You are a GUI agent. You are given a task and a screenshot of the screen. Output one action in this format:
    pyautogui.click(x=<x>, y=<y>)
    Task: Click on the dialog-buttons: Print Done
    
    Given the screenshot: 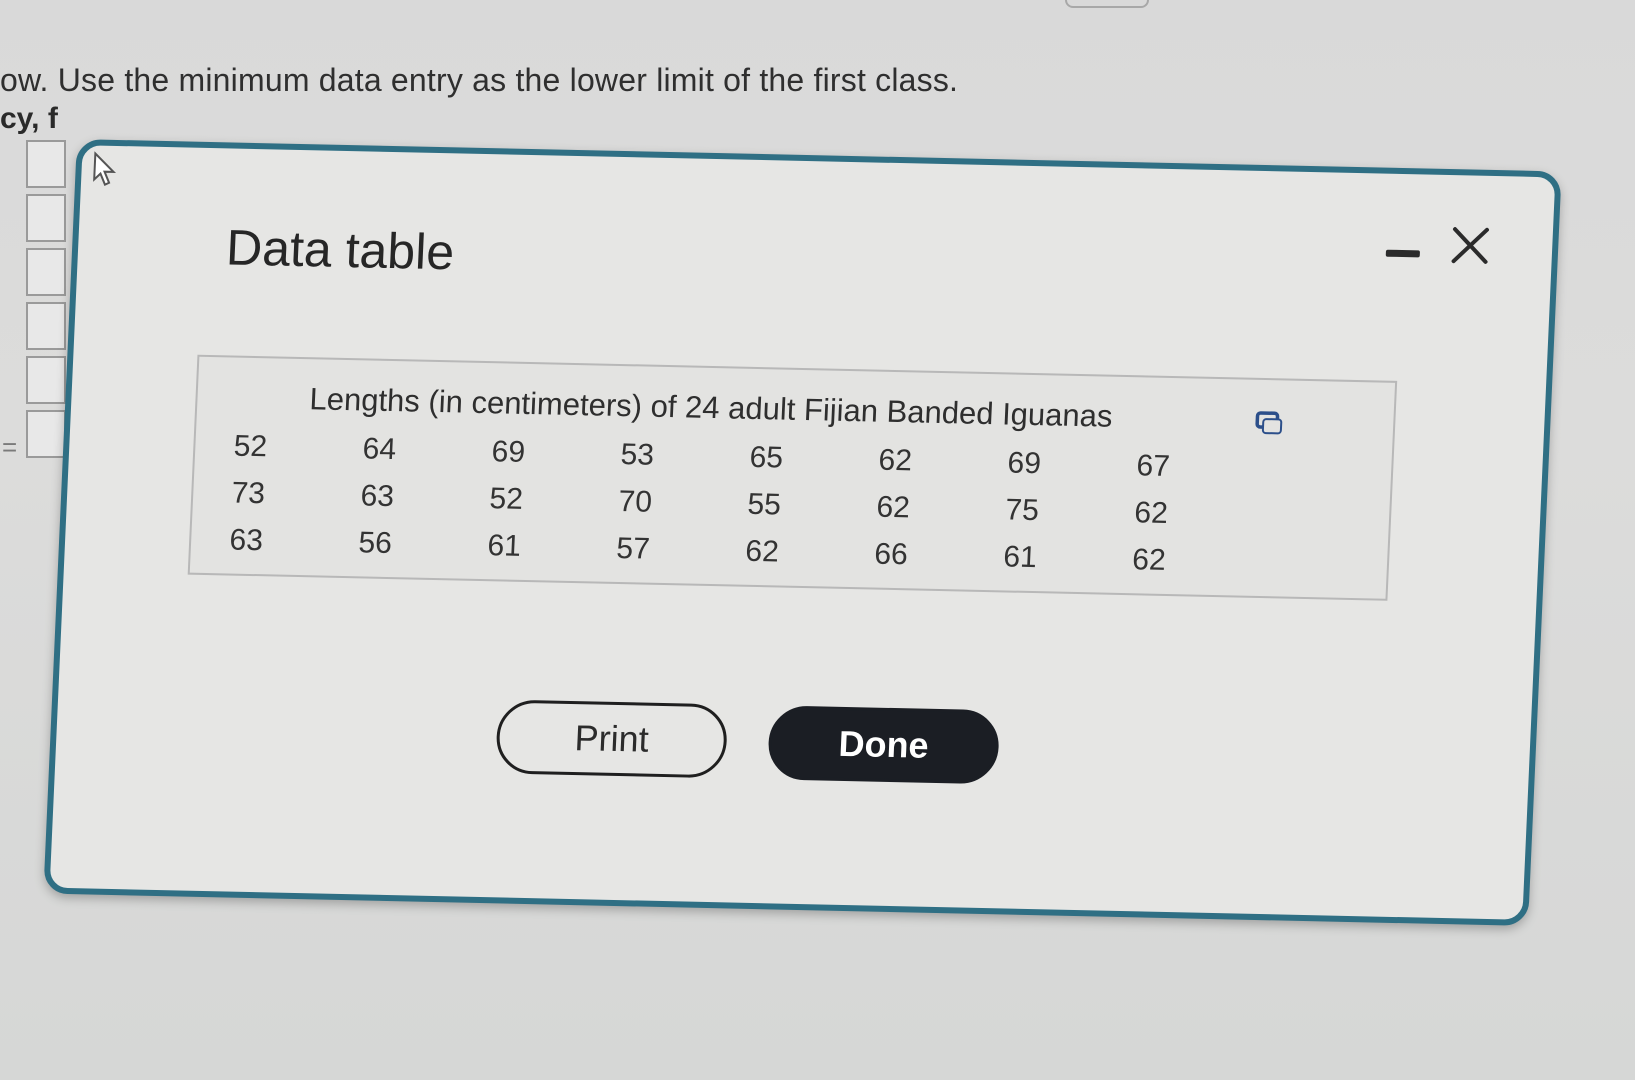 What is the action you would take?
    pyautogui.click(x=748, y=742)
    